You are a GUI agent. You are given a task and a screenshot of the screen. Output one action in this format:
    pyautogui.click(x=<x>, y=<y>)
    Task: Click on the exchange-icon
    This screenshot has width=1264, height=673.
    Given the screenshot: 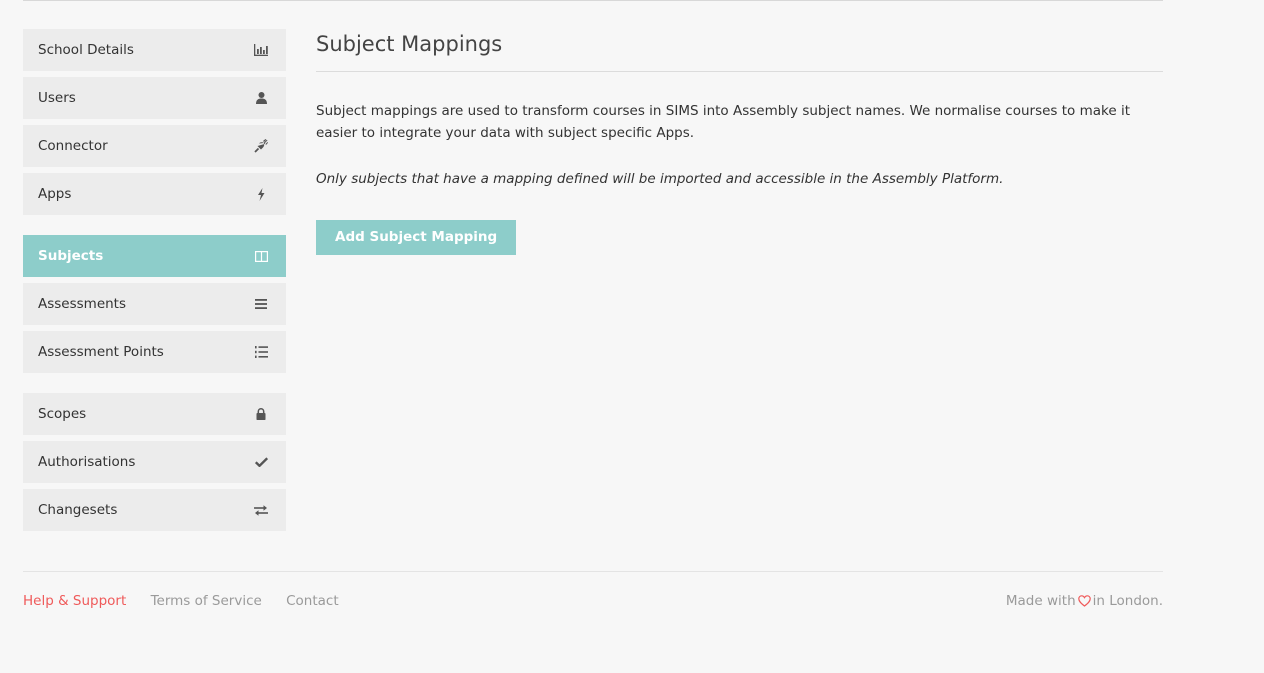 What is the action you would take?
    pyautogui.click(x=261, y=510)
    